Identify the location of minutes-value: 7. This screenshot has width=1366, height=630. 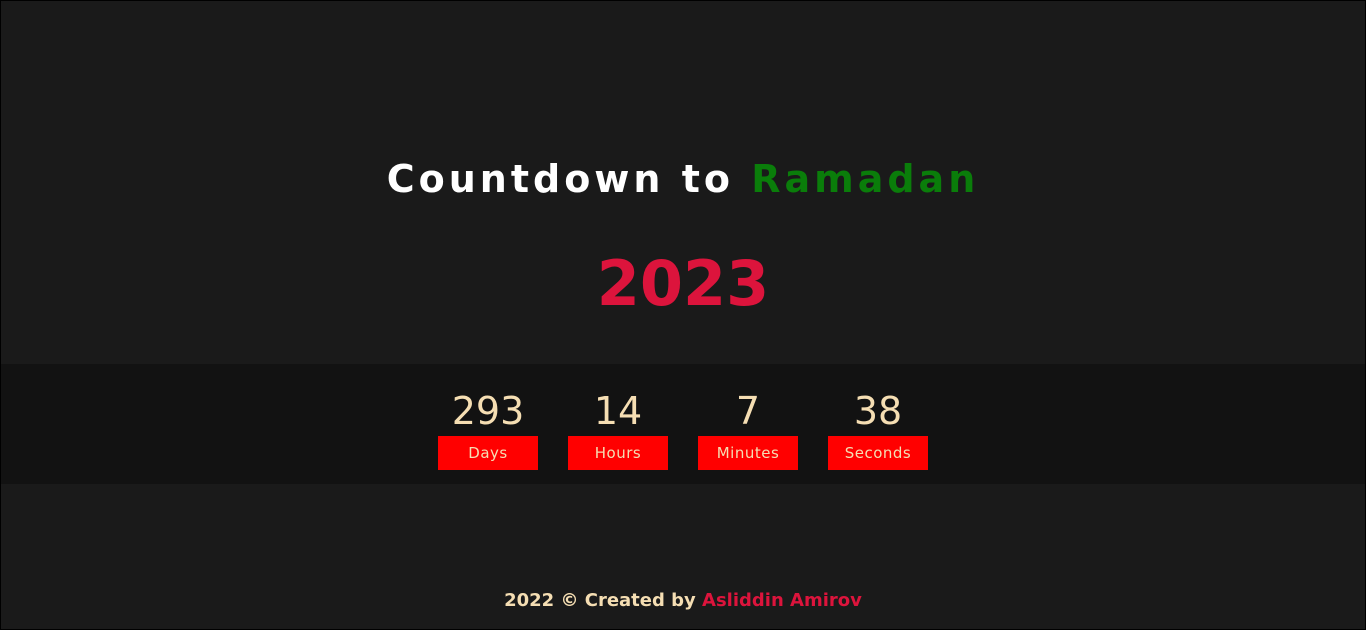
(748, 411).